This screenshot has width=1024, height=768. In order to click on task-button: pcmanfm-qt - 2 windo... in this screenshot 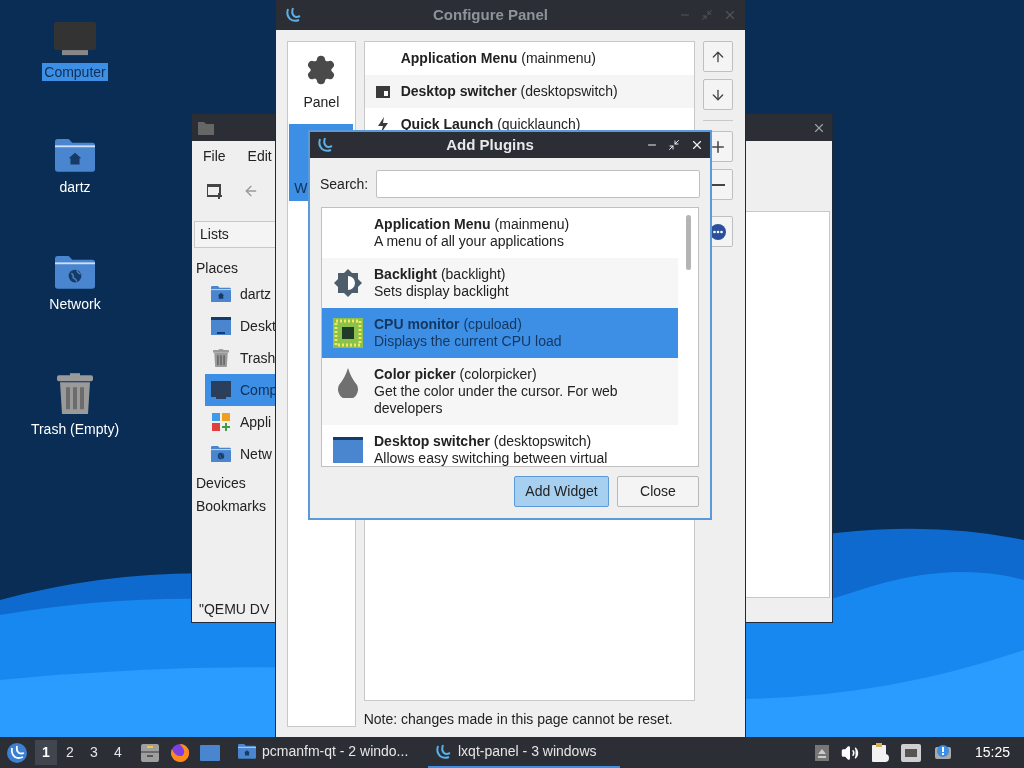, I will do `click(330, 752)`.